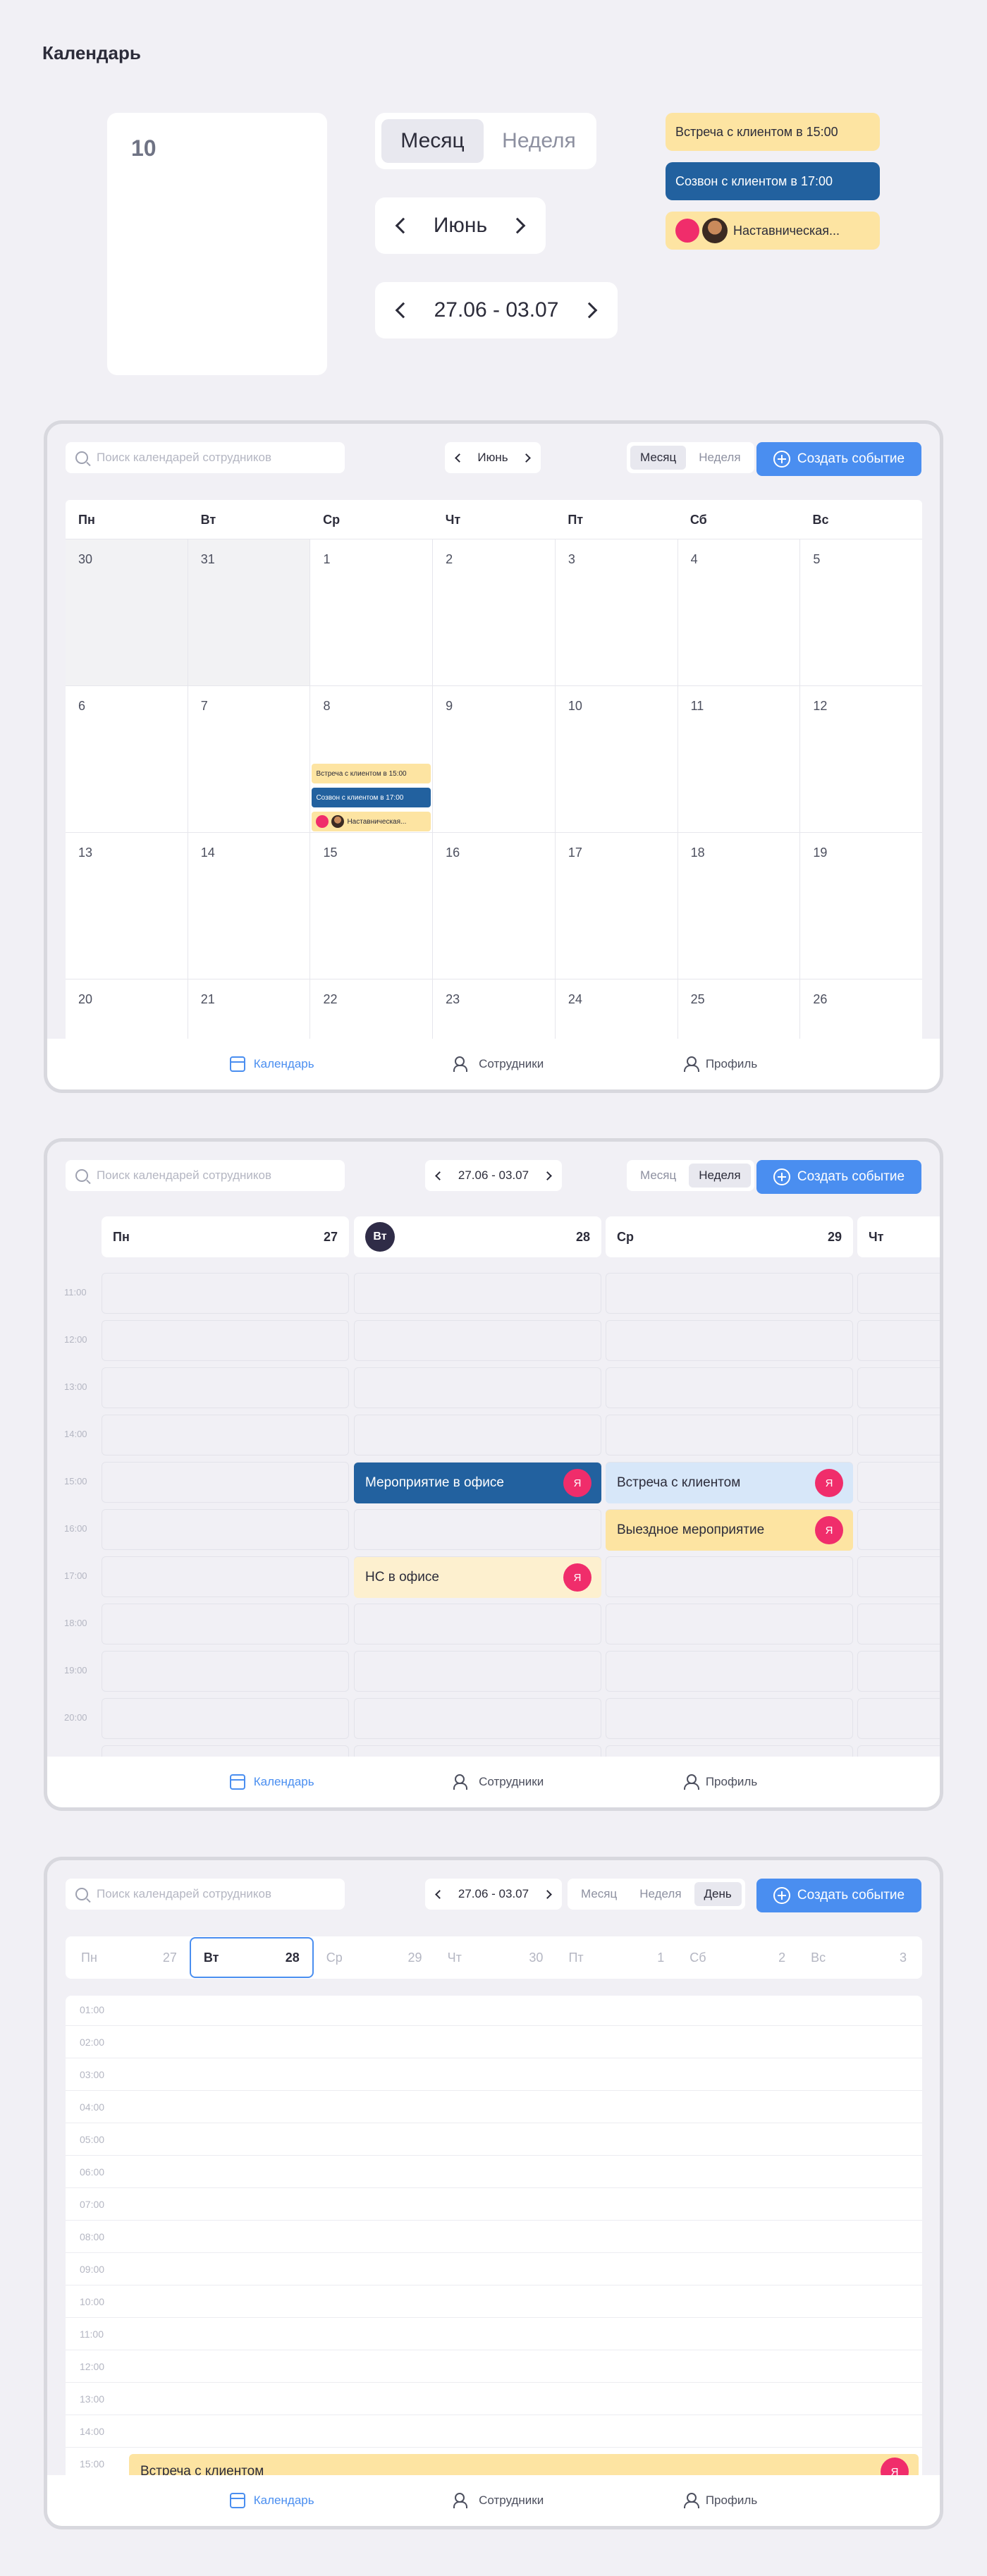 The image size is (987, 2576). Describe the element at coordinates (861, 759) in the screenshot. I see `day-cell: 12` at that location.